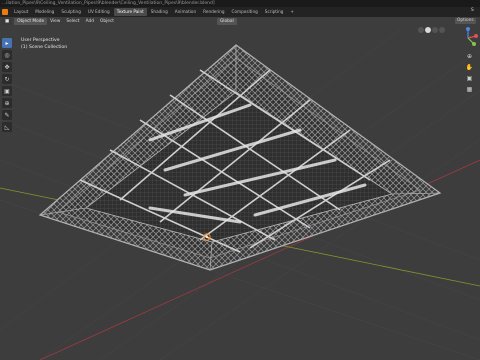  Describe the element at coordinates (226, 21) in the screenshot. I see `transform-orientation-dropdown: Global` at that location.